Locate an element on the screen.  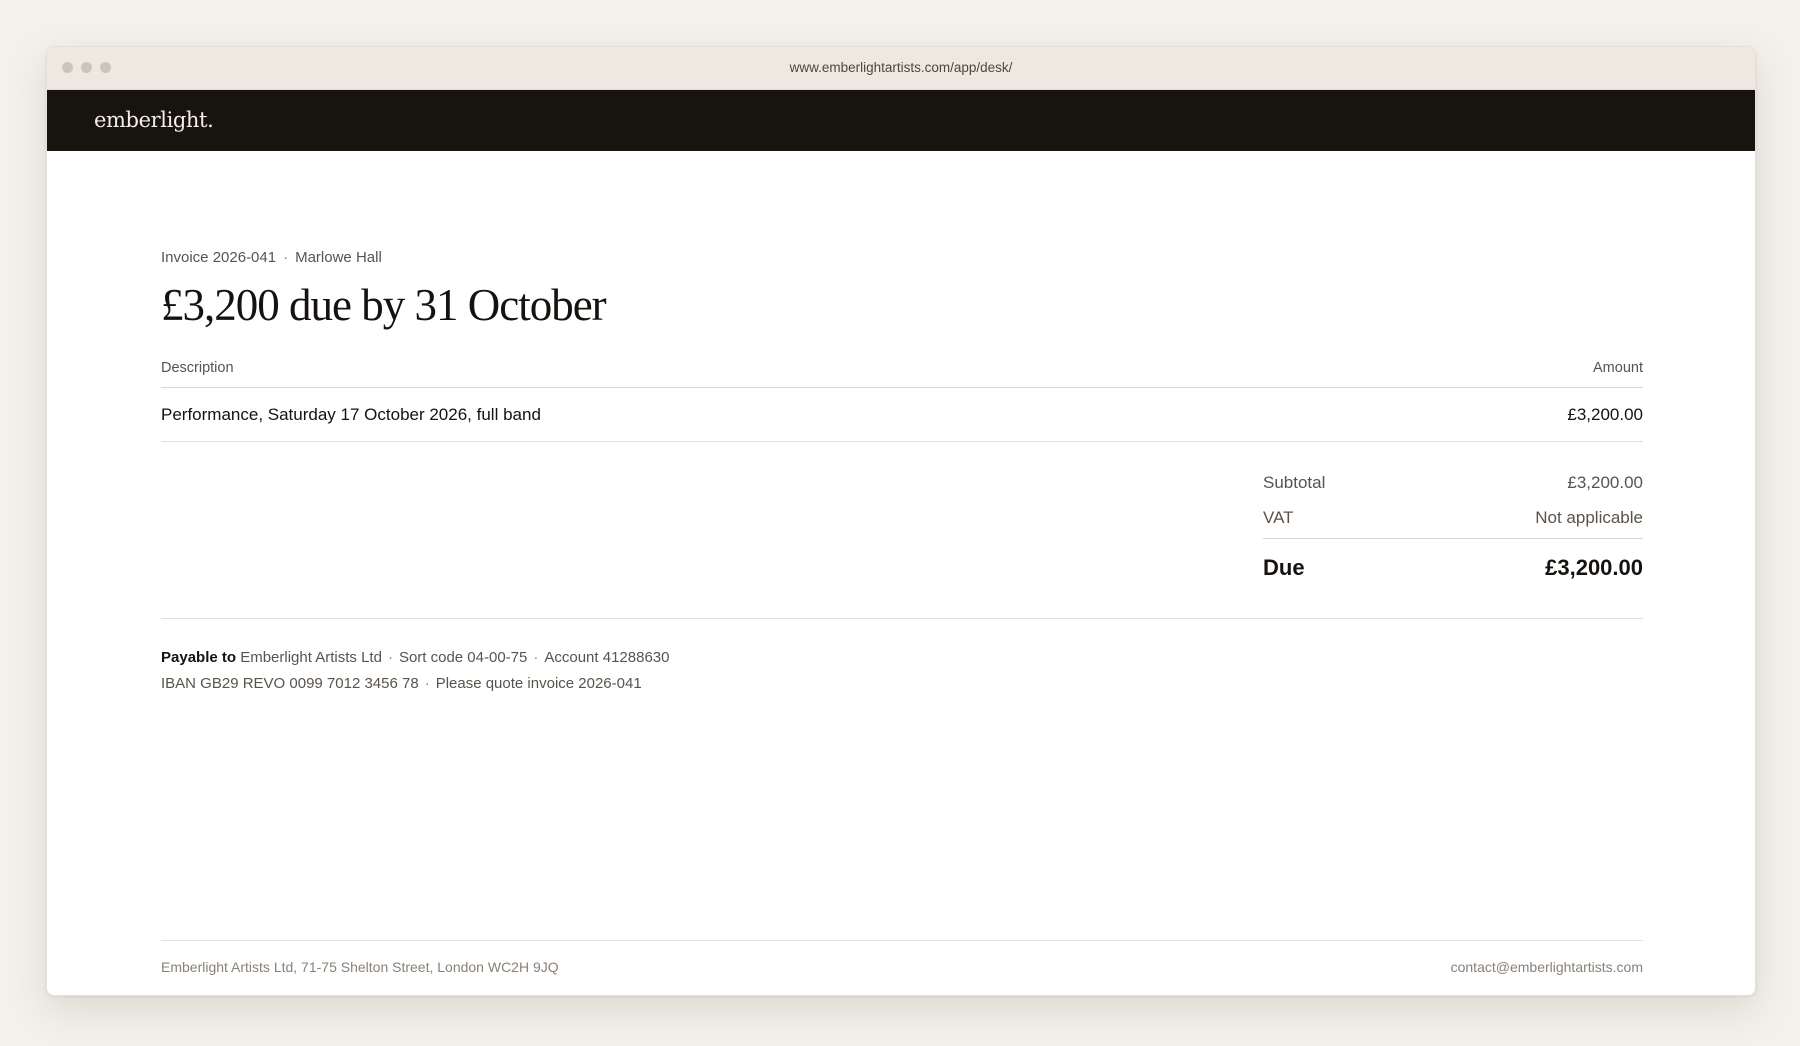
iban: IBAN GB29 REVO 0099 7012 3456 78 is located at coordinates (290, 683).